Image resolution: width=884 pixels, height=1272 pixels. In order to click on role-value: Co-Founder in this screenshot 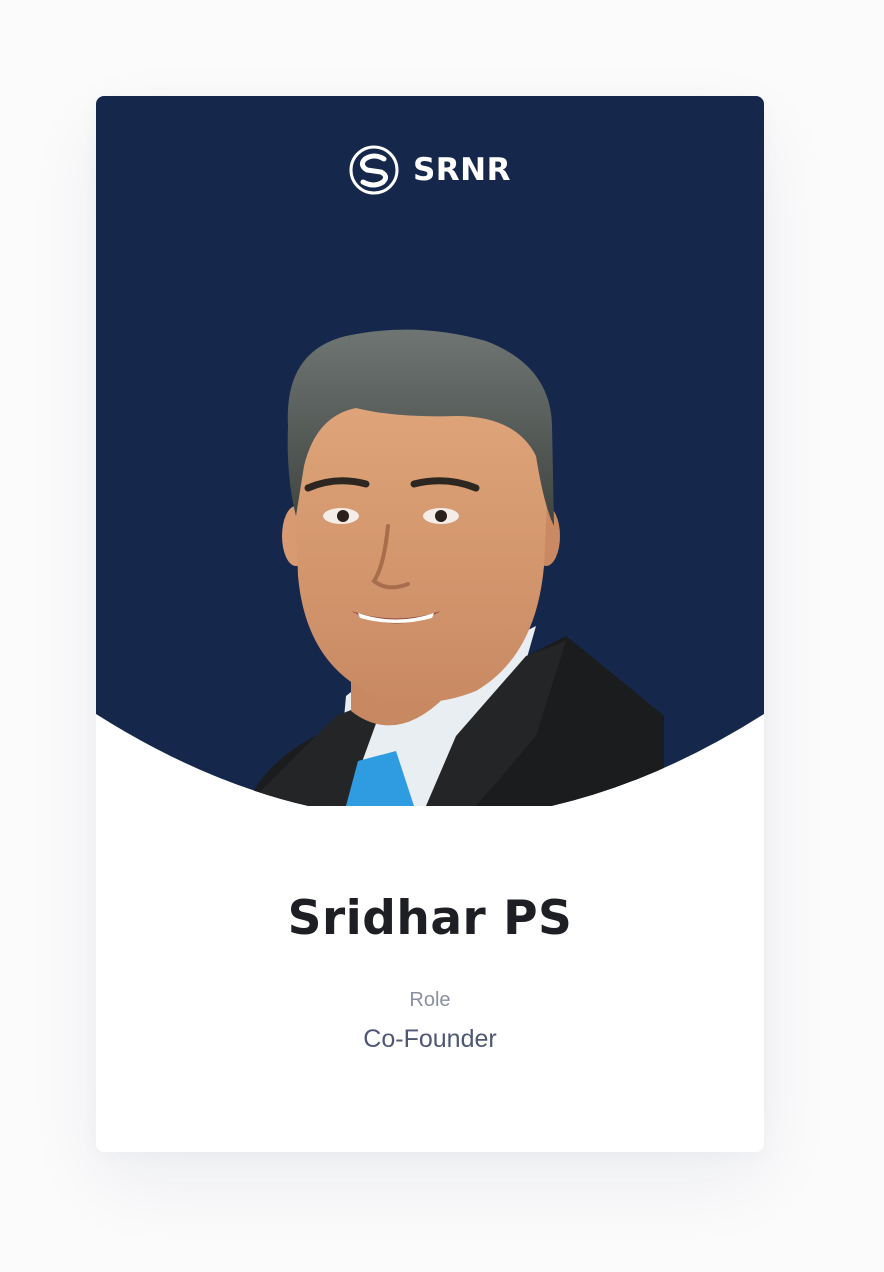, I will do `click(430, 1039)`.